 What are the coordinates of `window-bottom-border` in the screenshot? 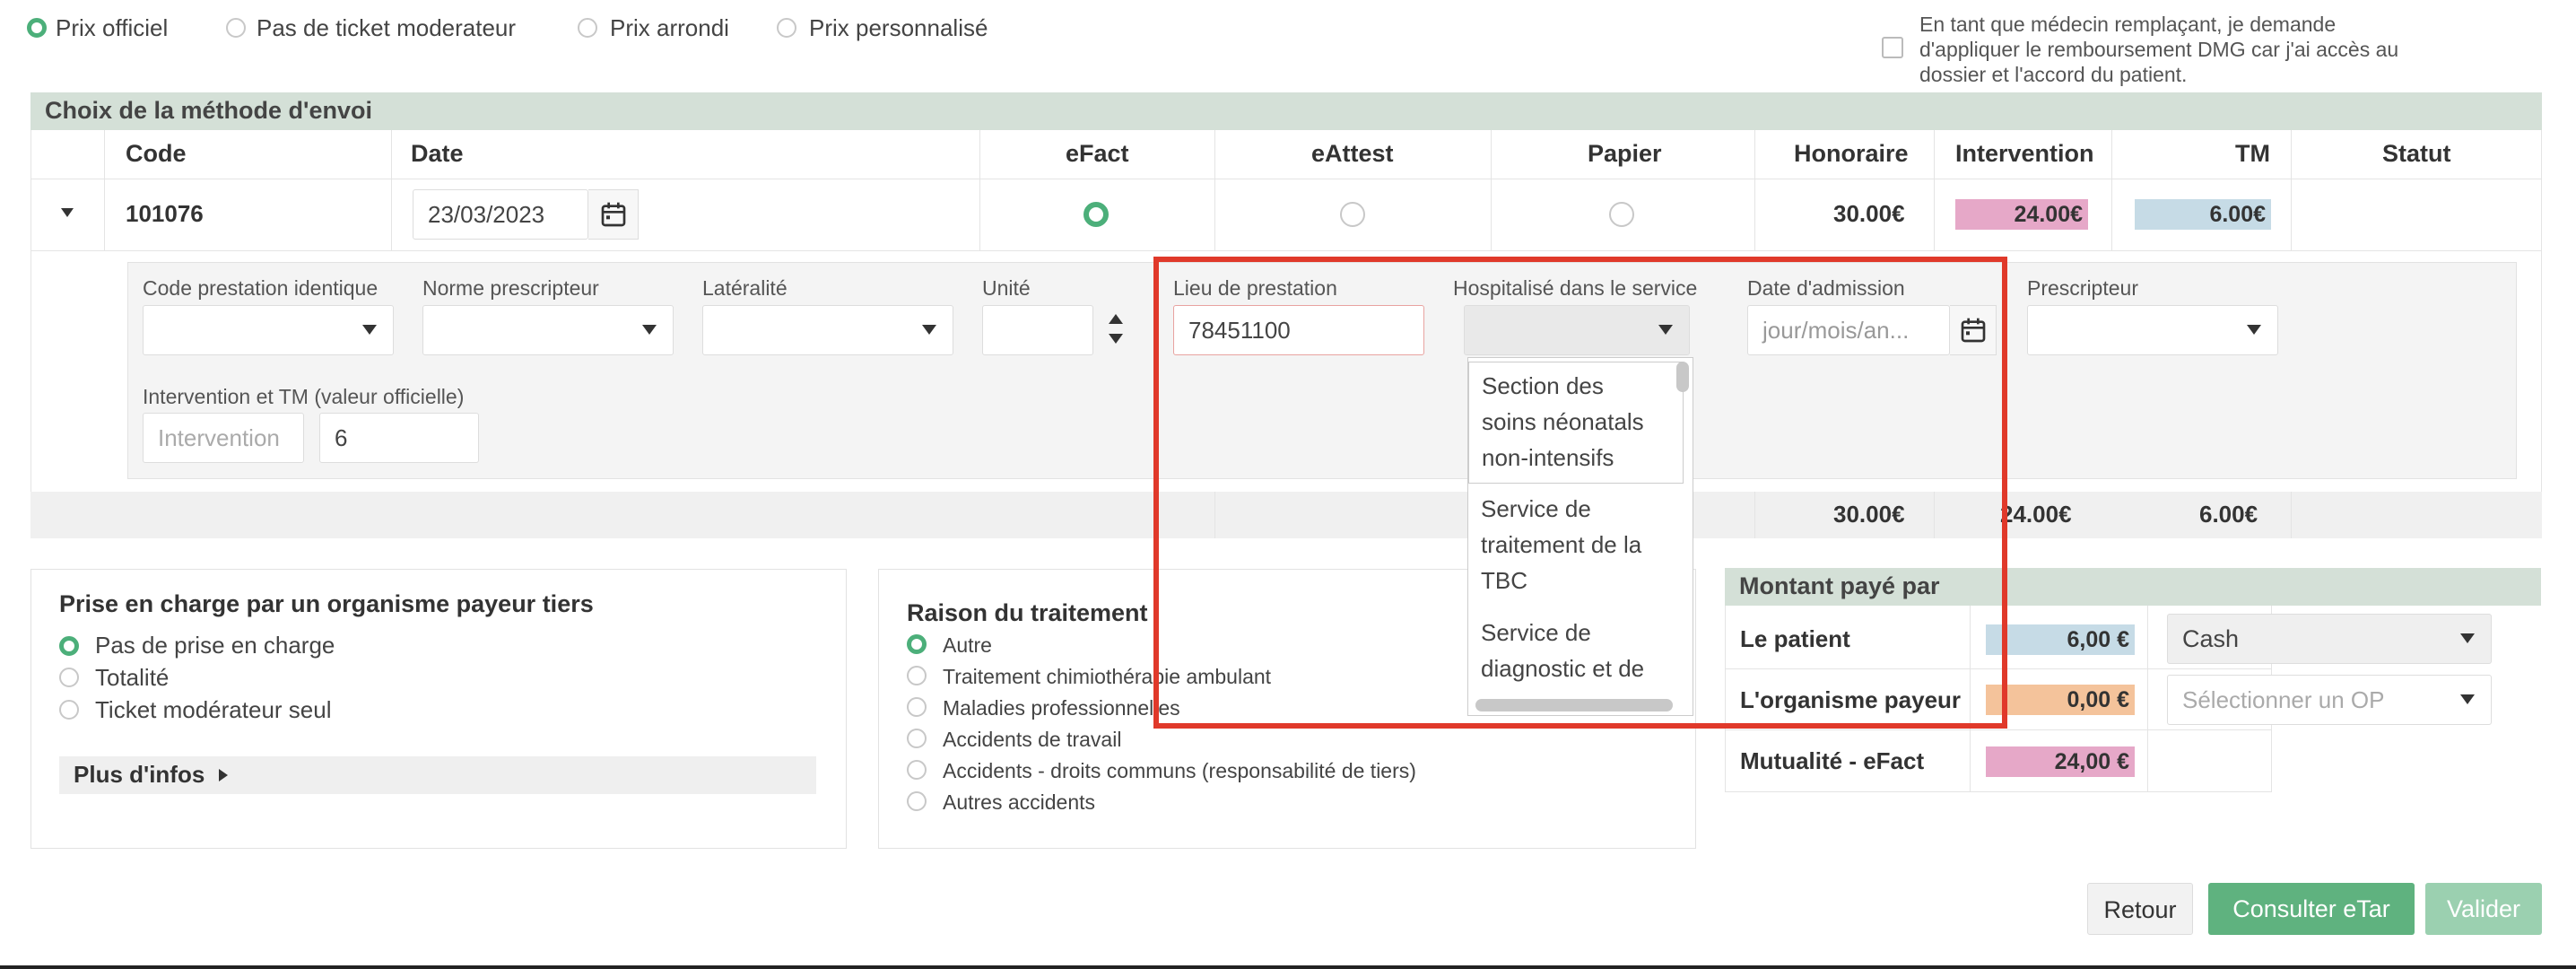 It's located at (1288, 967).